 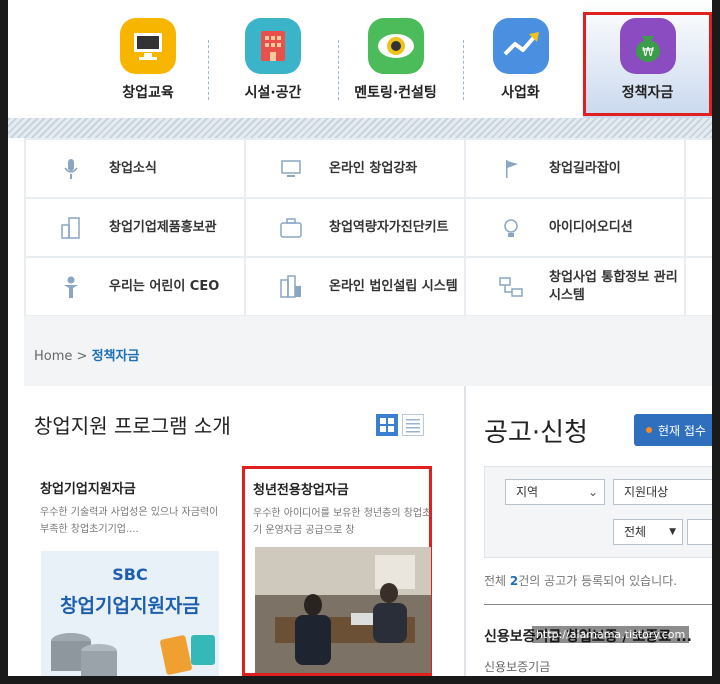 I want to click on program-panel-title: 창업지원 프로그램 소개, so click(x=132, y=426).